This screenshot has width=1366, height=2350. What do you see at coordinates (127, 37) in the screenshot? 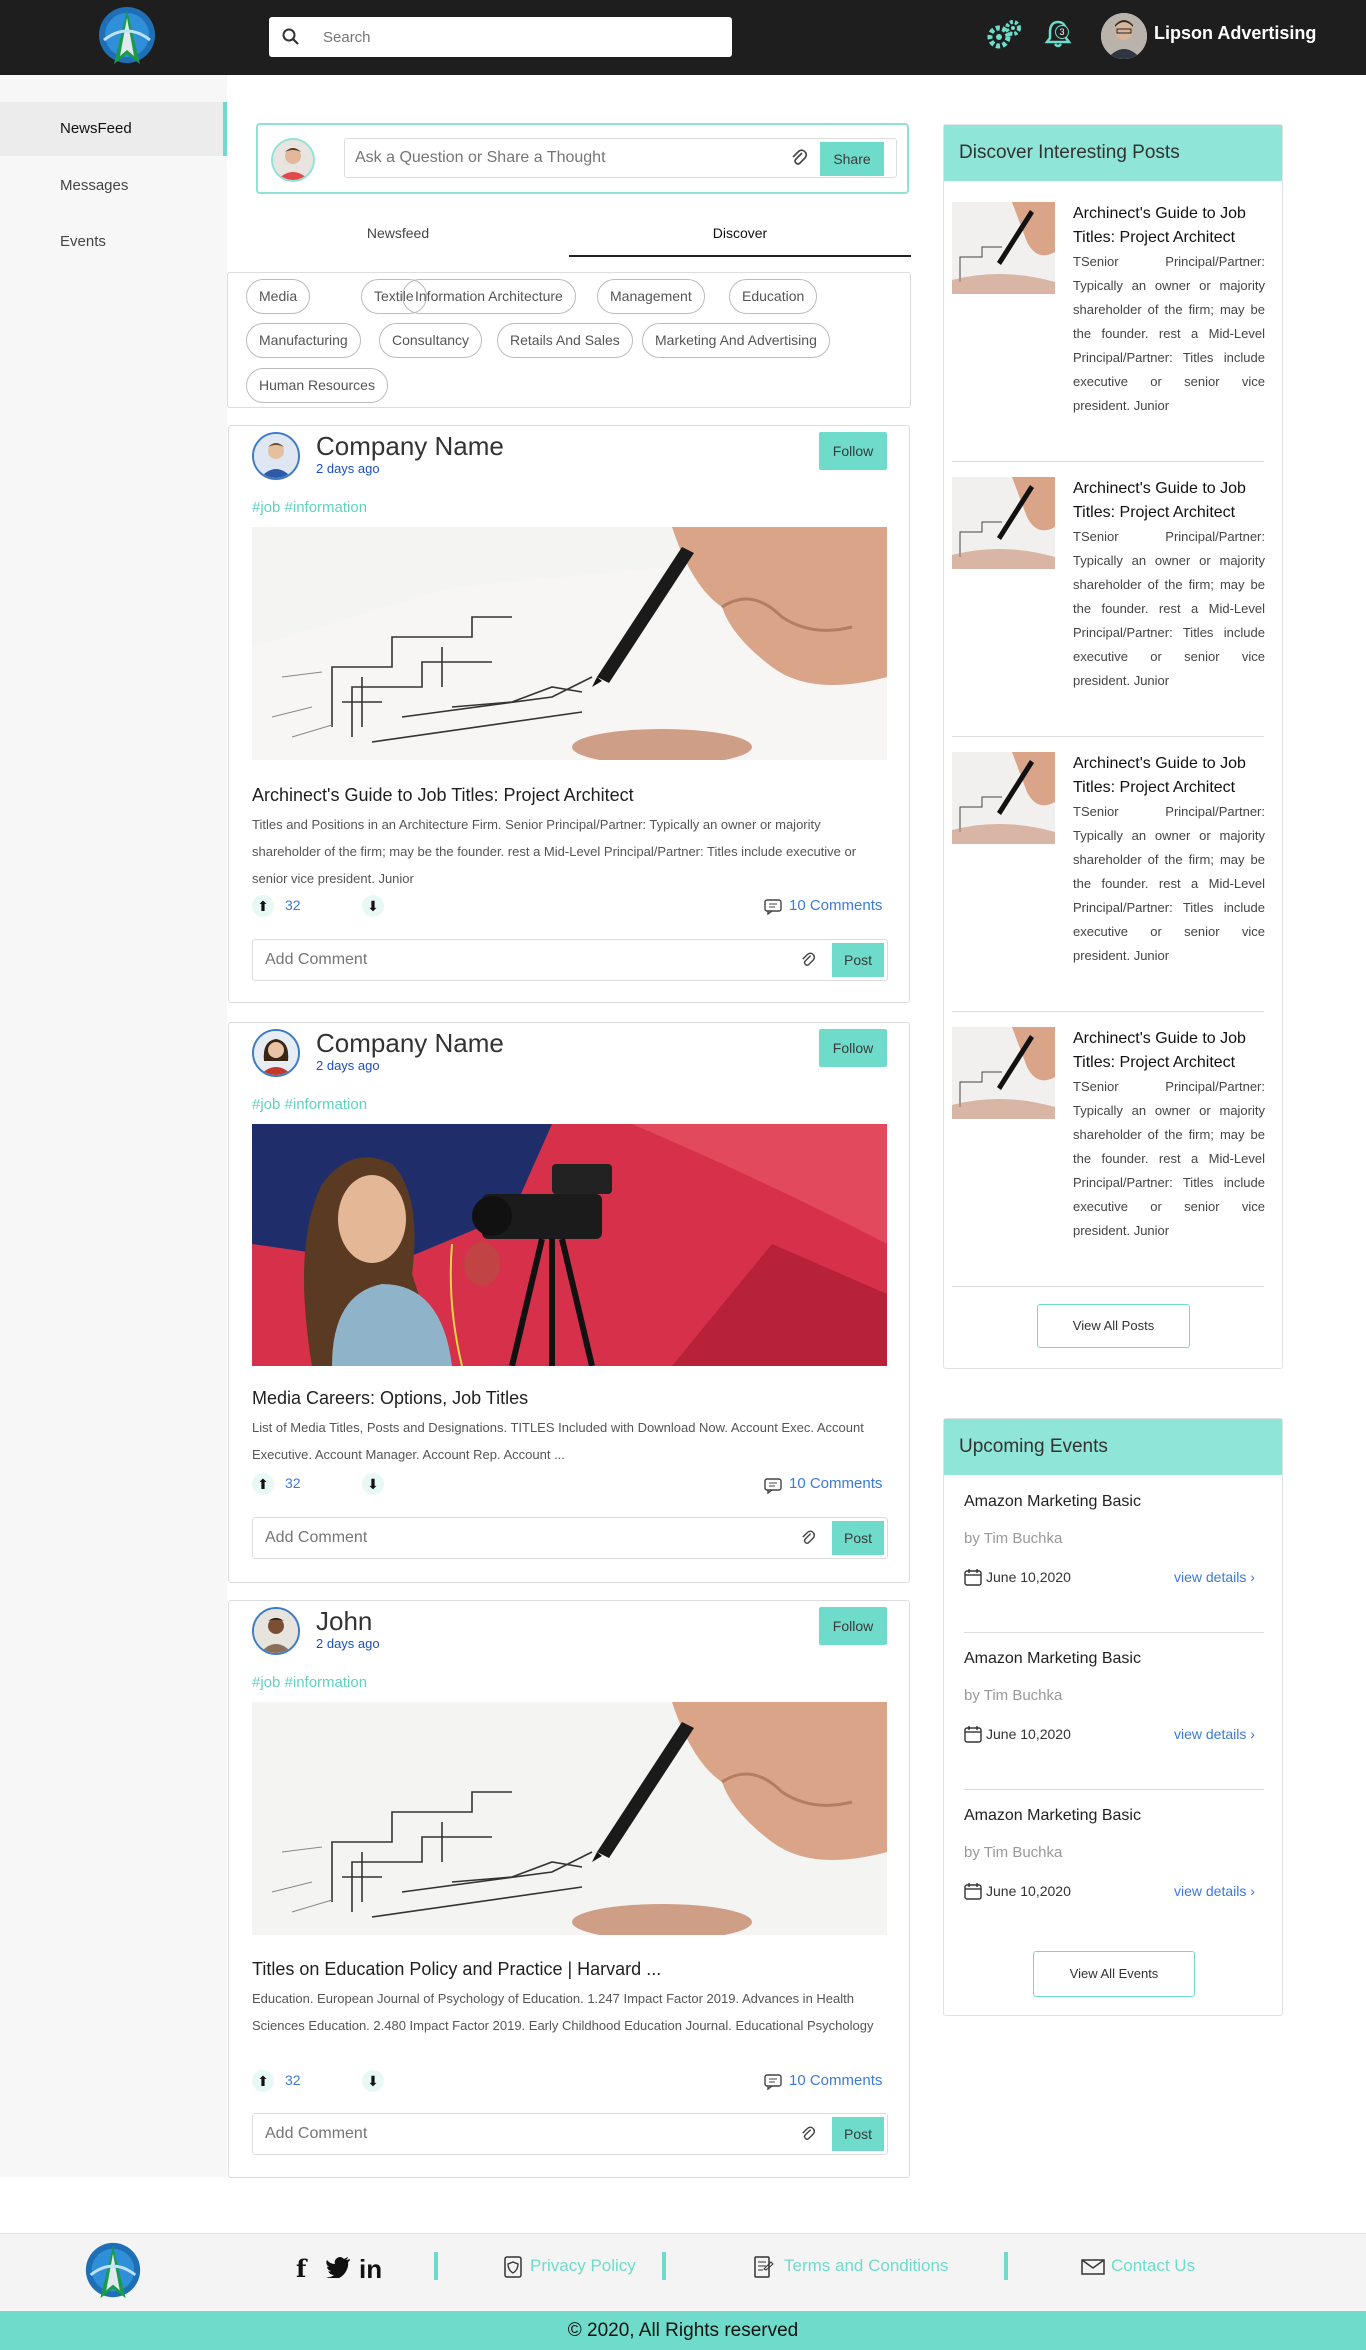
I see `brand-logo` at bounding box center [127, 37].